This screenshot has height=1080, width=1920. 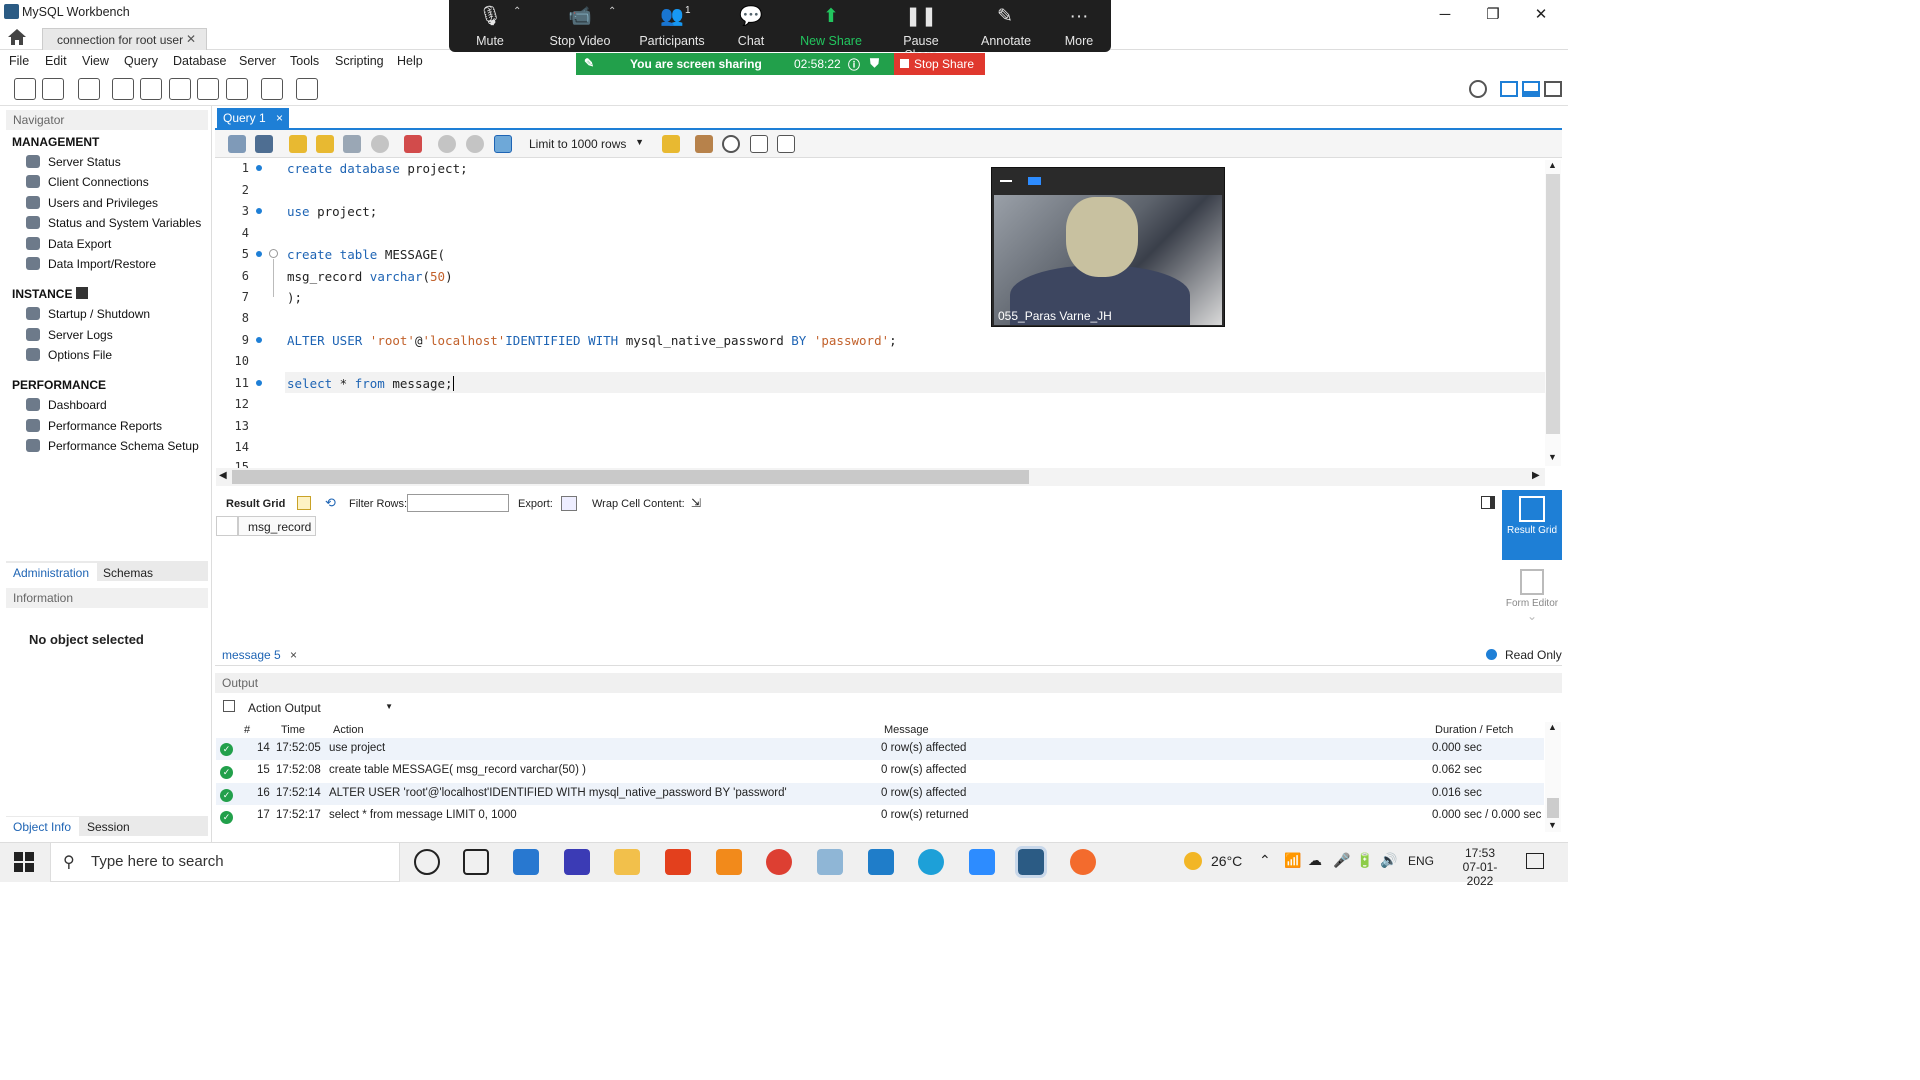 What do you see at coordinates (293, 655) in the screenshot?
I see `close-result-tab-icon: ×` at bounding box center [293, 655].